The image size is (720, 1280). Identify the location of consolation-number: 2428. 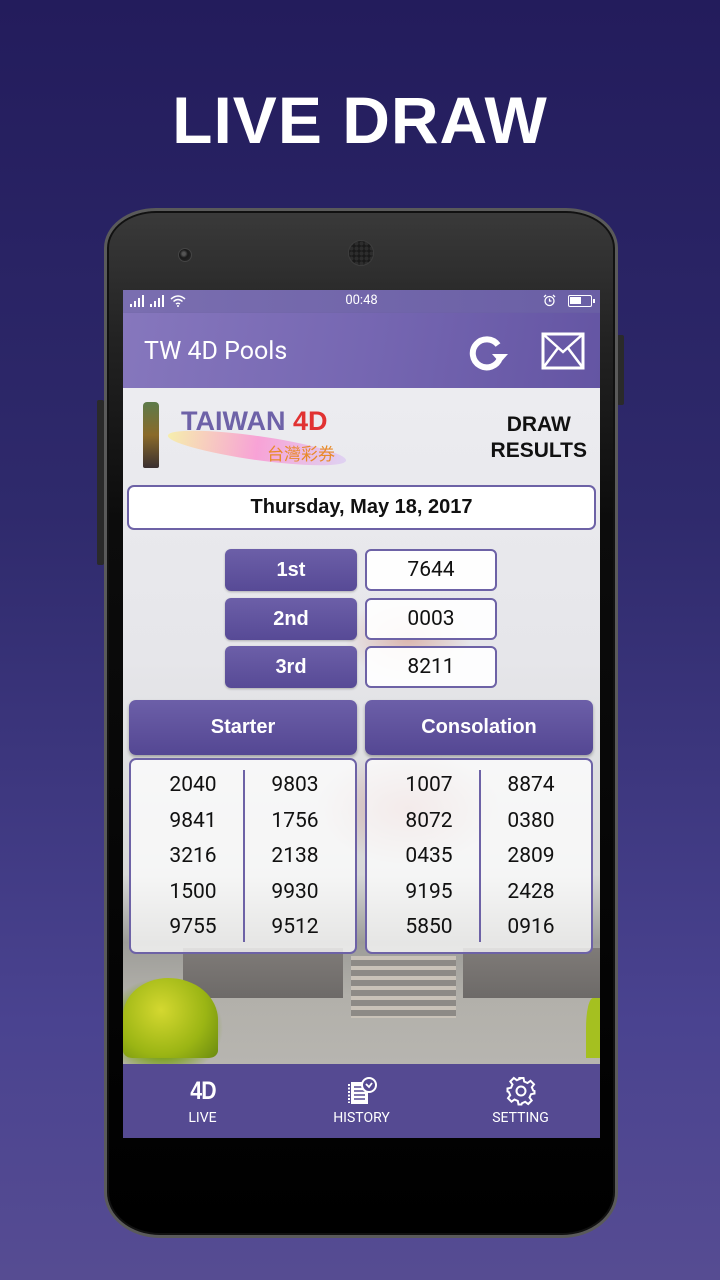
(531, 891).